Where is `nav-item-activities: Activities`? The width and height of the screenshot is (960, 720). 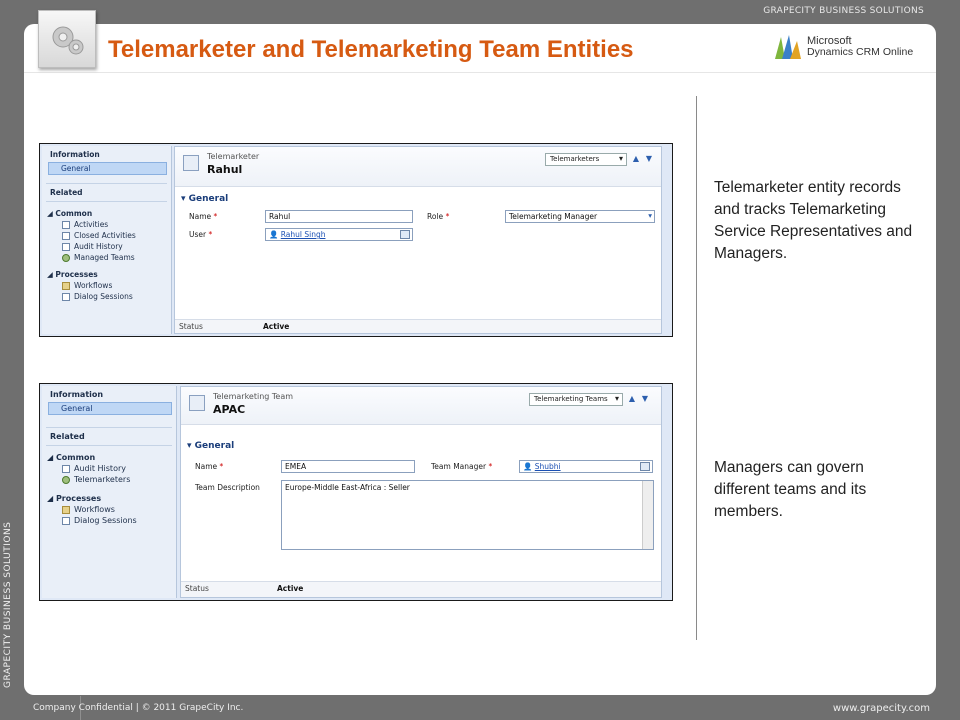 nav-item-activities: Activities is located at coordinates (106, 224).